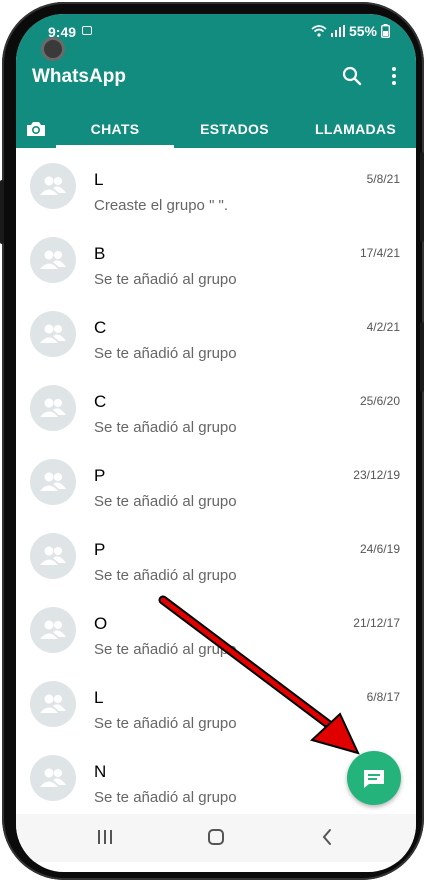  Describe the element at coordinates (216, 629) in the screenshot. I see `chat-row: O Se te añadió al grupo 21/12/17` at that location.